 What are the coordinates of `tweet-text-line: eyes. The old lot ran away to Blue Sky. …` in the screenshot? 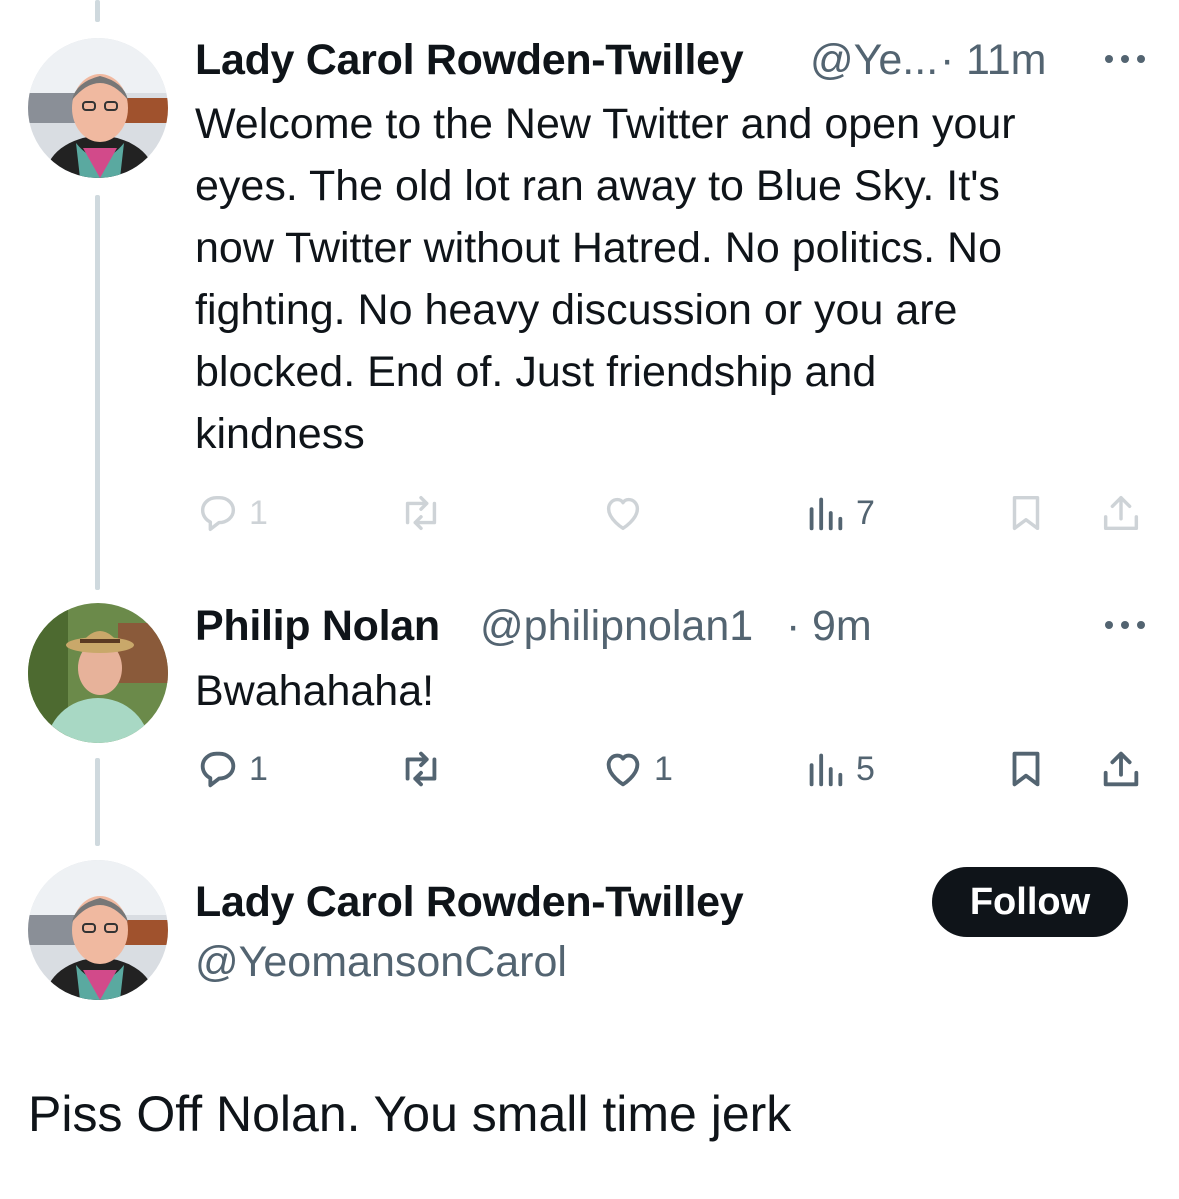 It's located at (597, 186).